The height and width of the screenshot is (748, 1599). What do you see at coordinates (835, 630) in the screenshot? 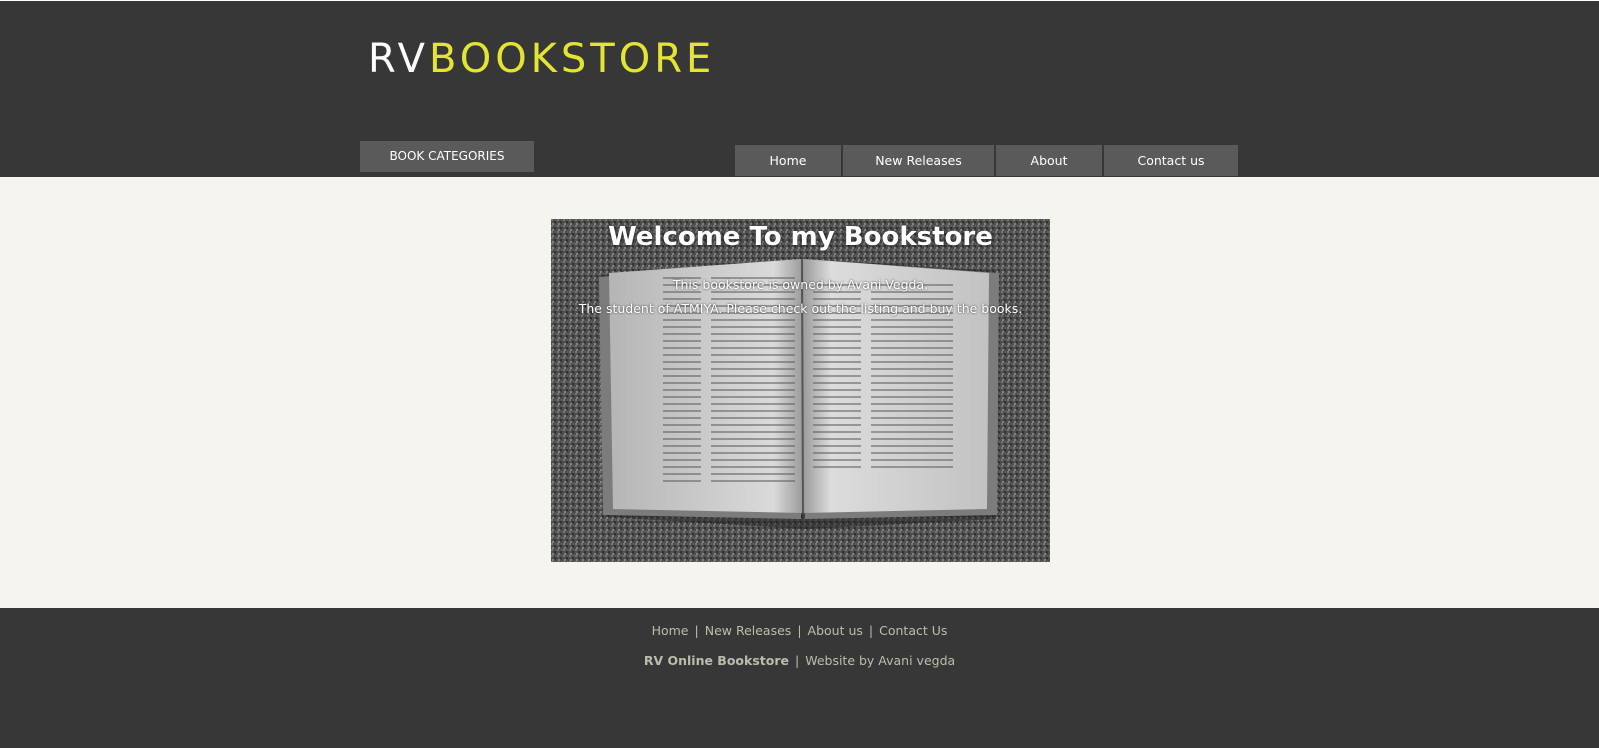
I see `footer-link-about: About us` at bounding box center [835, 630].